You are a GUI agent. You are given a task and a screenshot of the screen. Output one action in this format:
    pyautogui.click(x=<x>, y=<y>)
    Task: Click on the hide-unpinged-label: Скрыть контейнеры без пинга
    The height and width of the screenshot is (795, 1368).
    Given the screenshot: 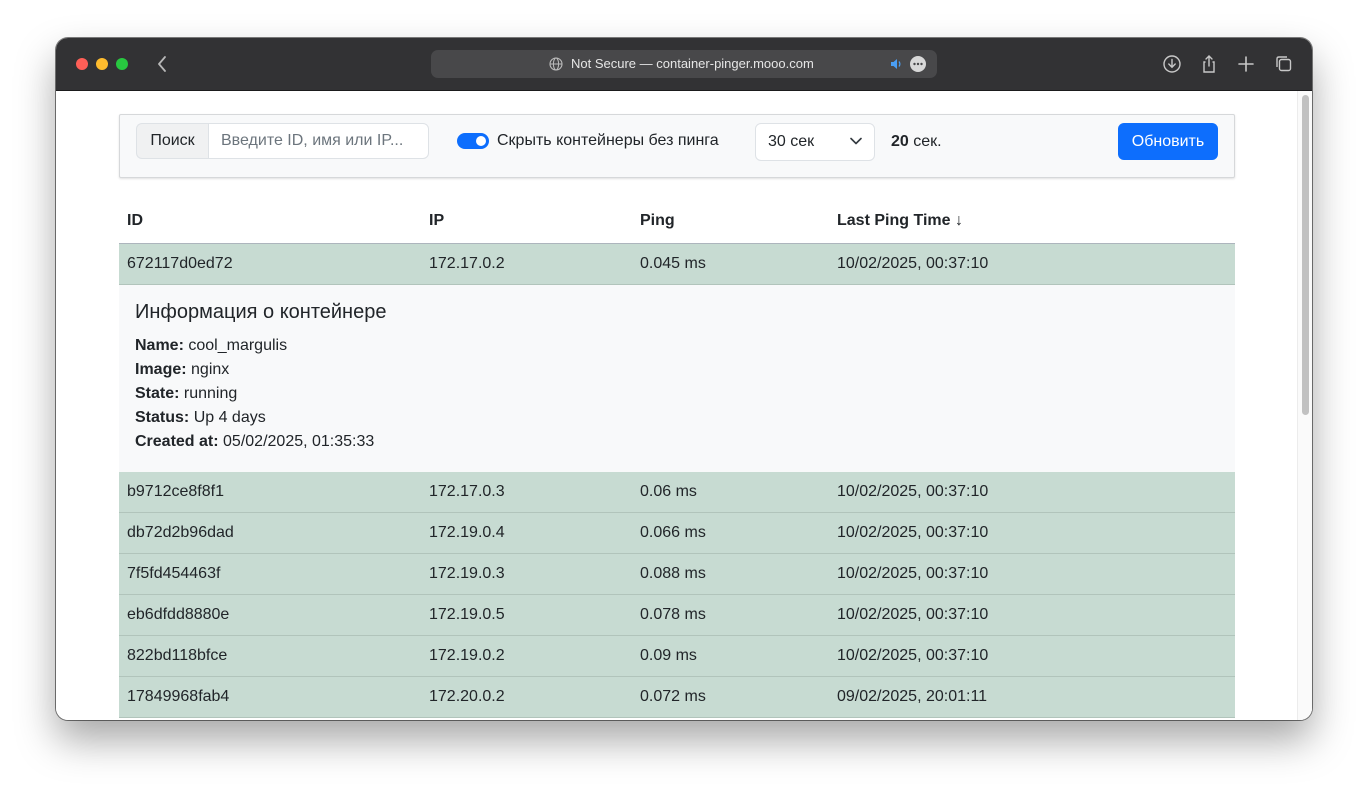 What is the action you would take?
    pyautogui.click(x=608, y=140)
    